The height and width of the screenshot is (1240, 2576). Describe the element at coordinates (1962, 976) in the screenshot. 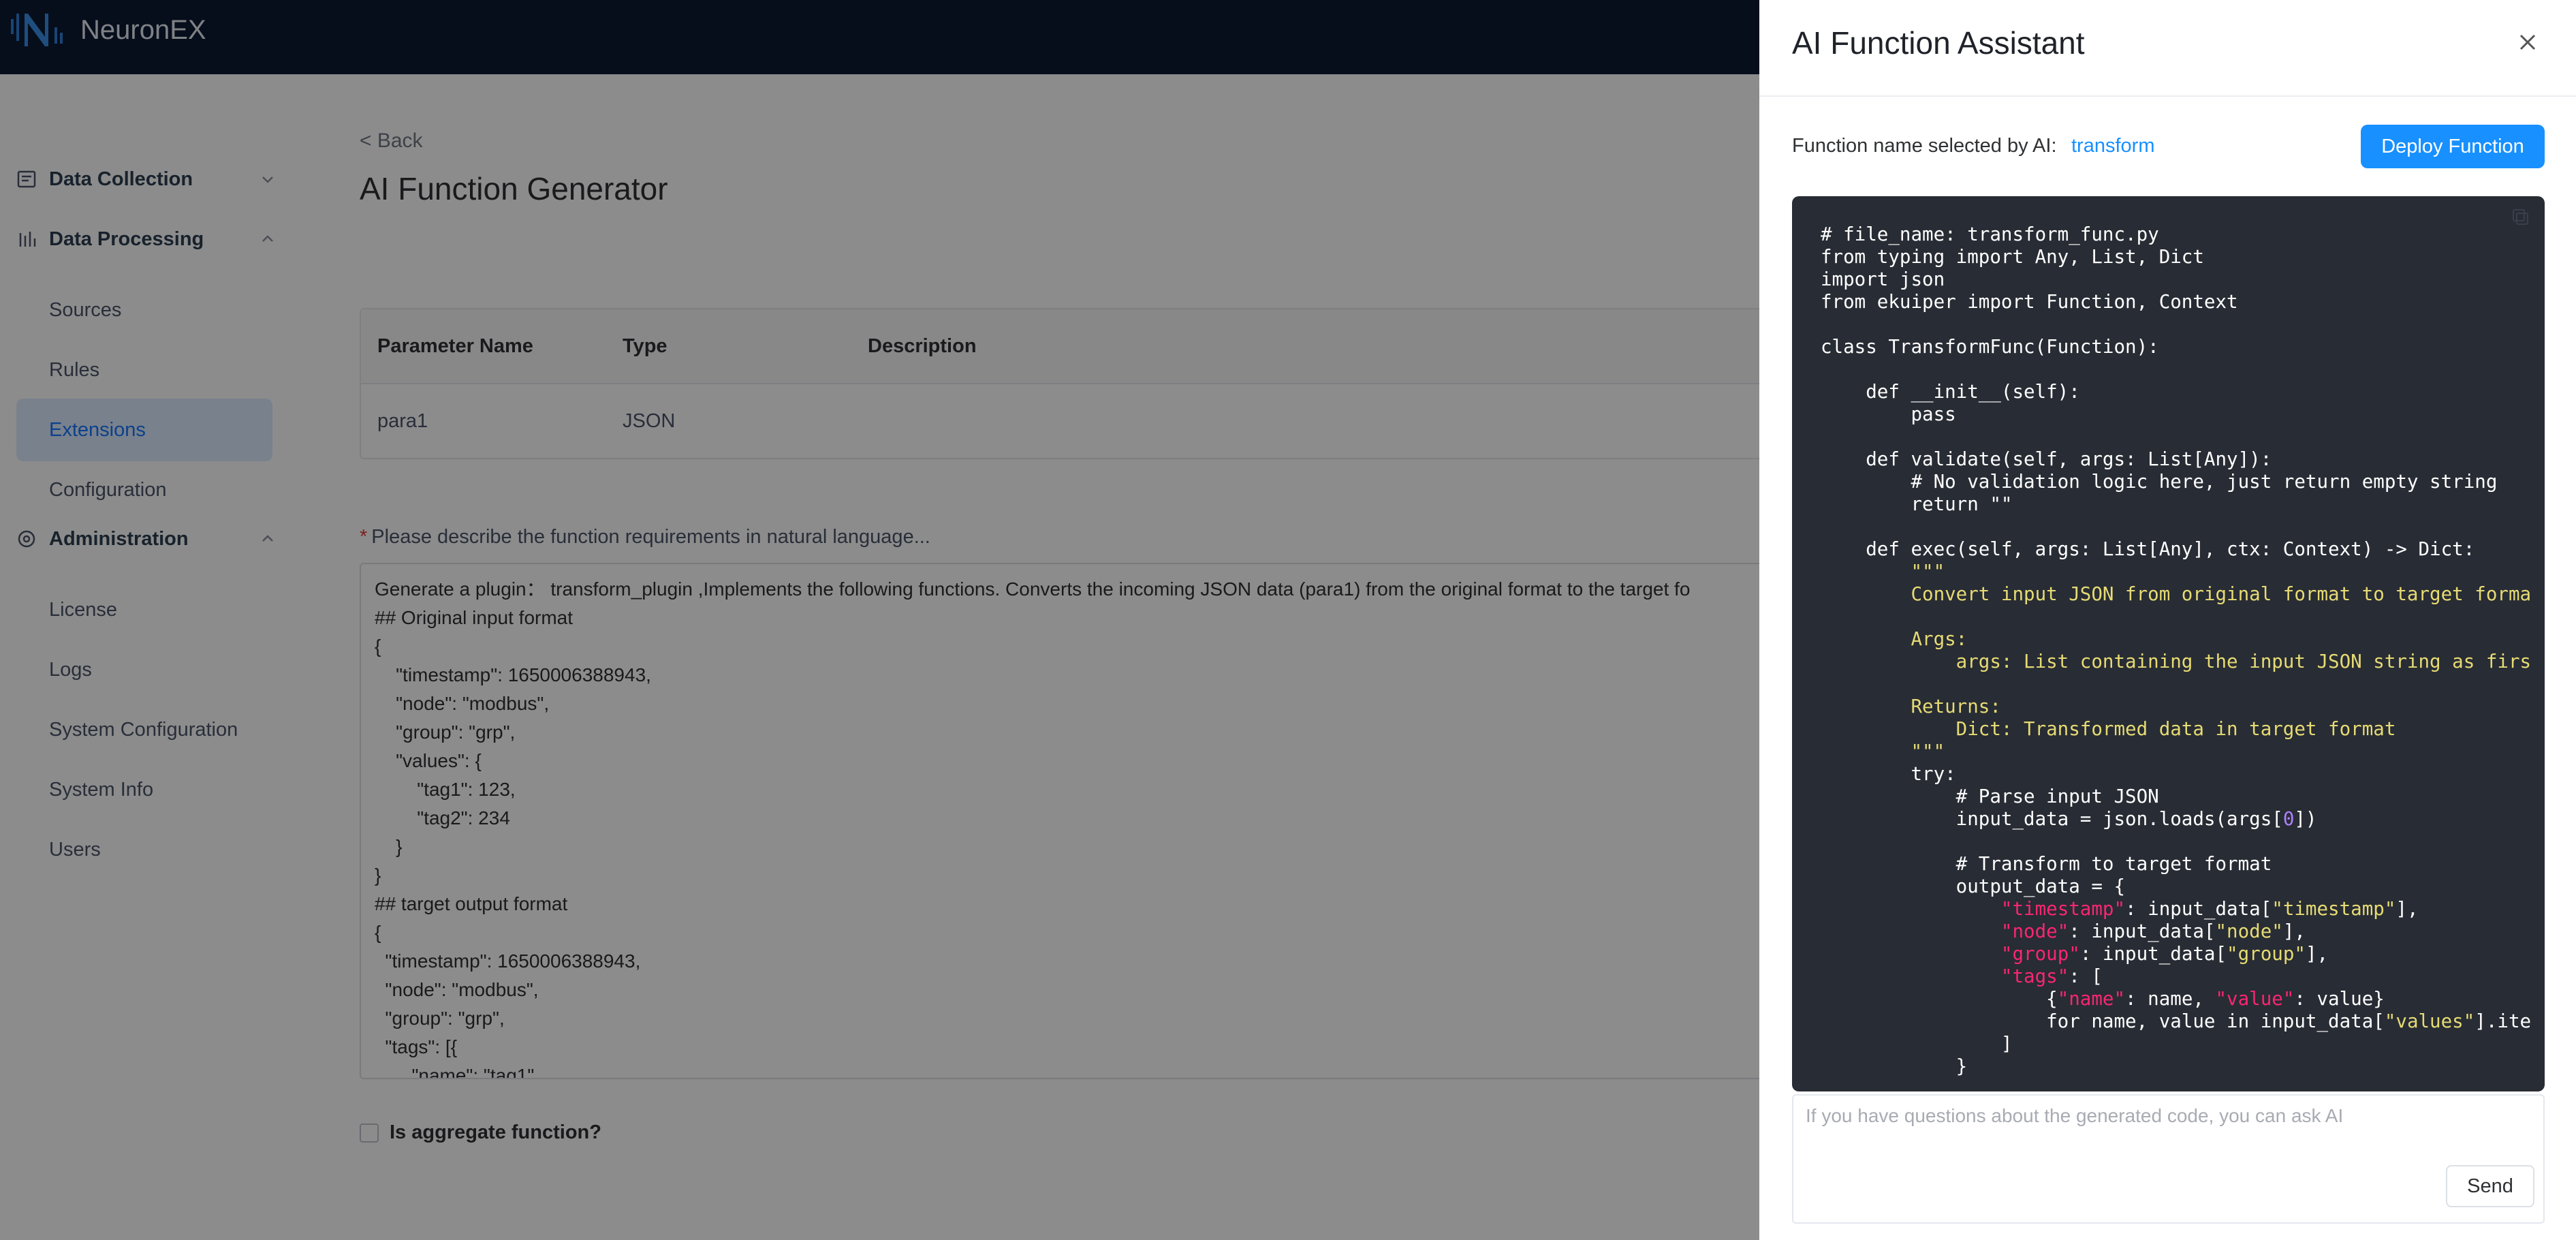

I see `code-line: "tags": [` at that location.